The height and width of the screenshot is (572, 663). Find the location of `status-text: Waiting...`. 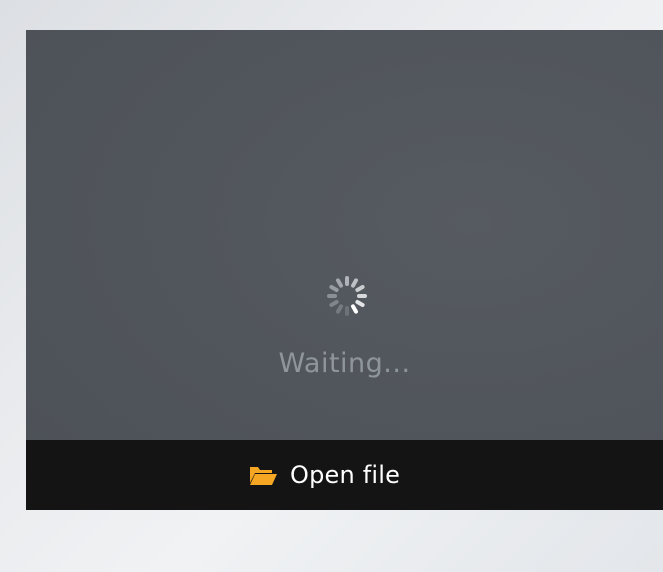

status-text: Waiting... is located at coordinates (344, 363).